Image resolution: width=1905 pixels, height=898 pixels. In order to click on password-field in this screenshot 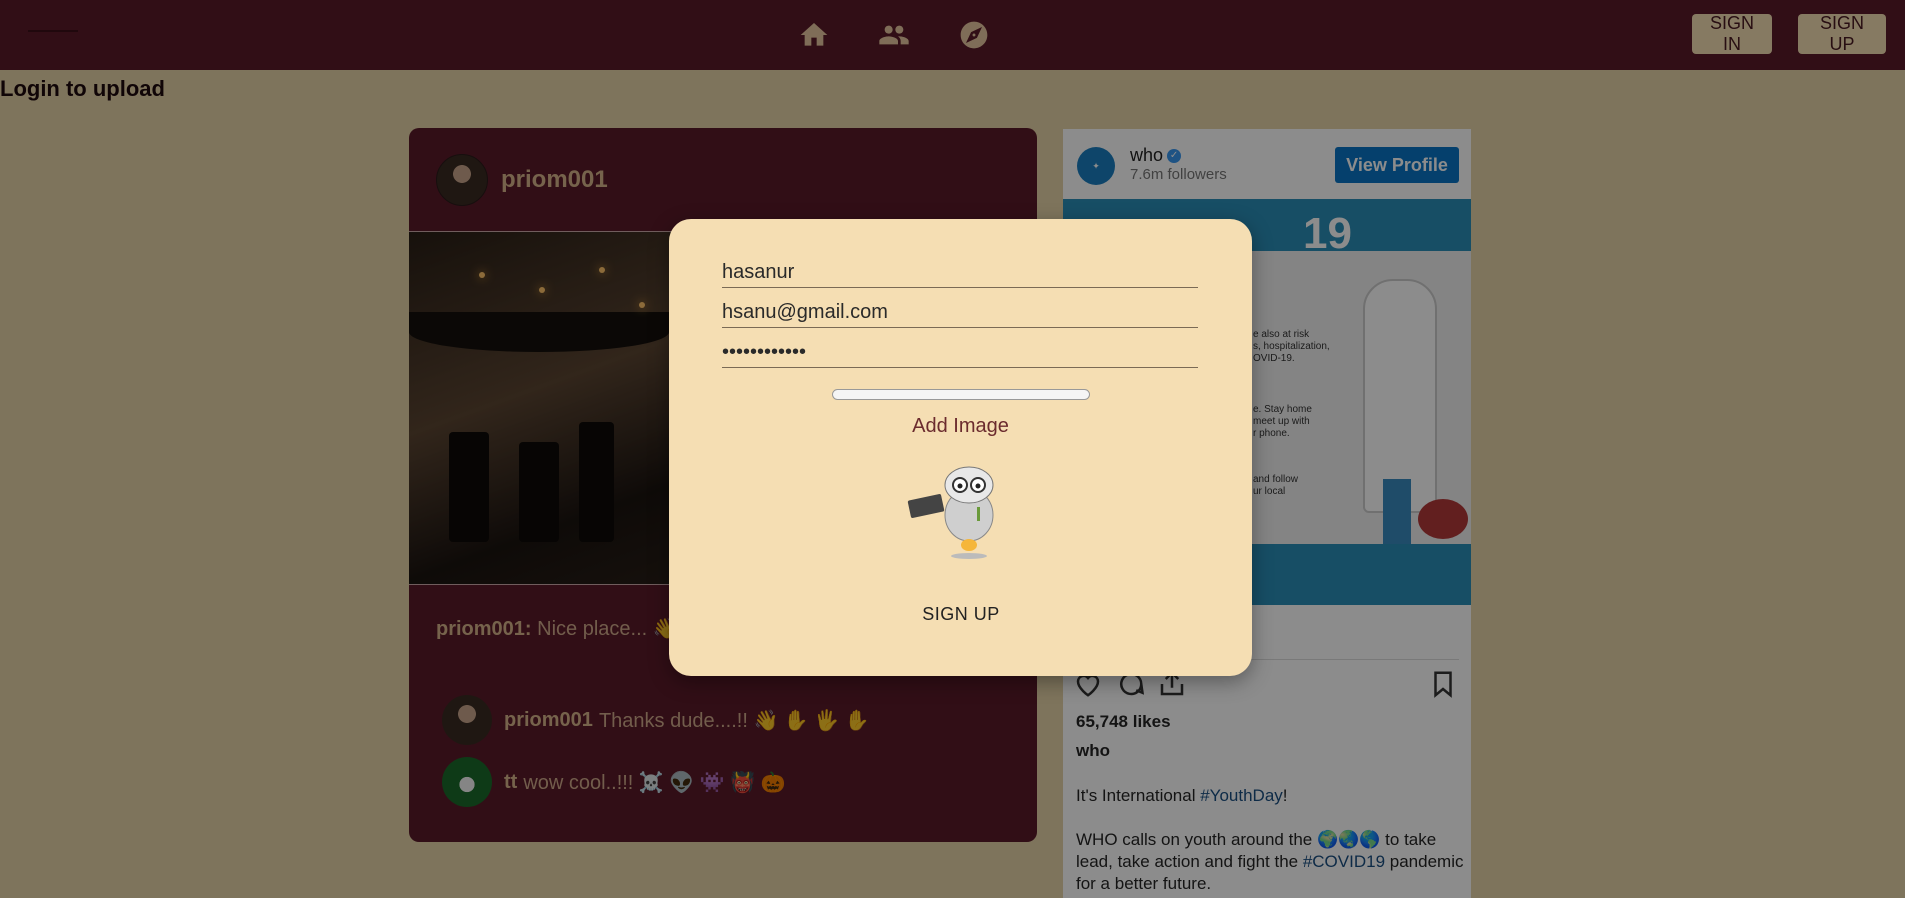, I will do `click(960, 352)`.